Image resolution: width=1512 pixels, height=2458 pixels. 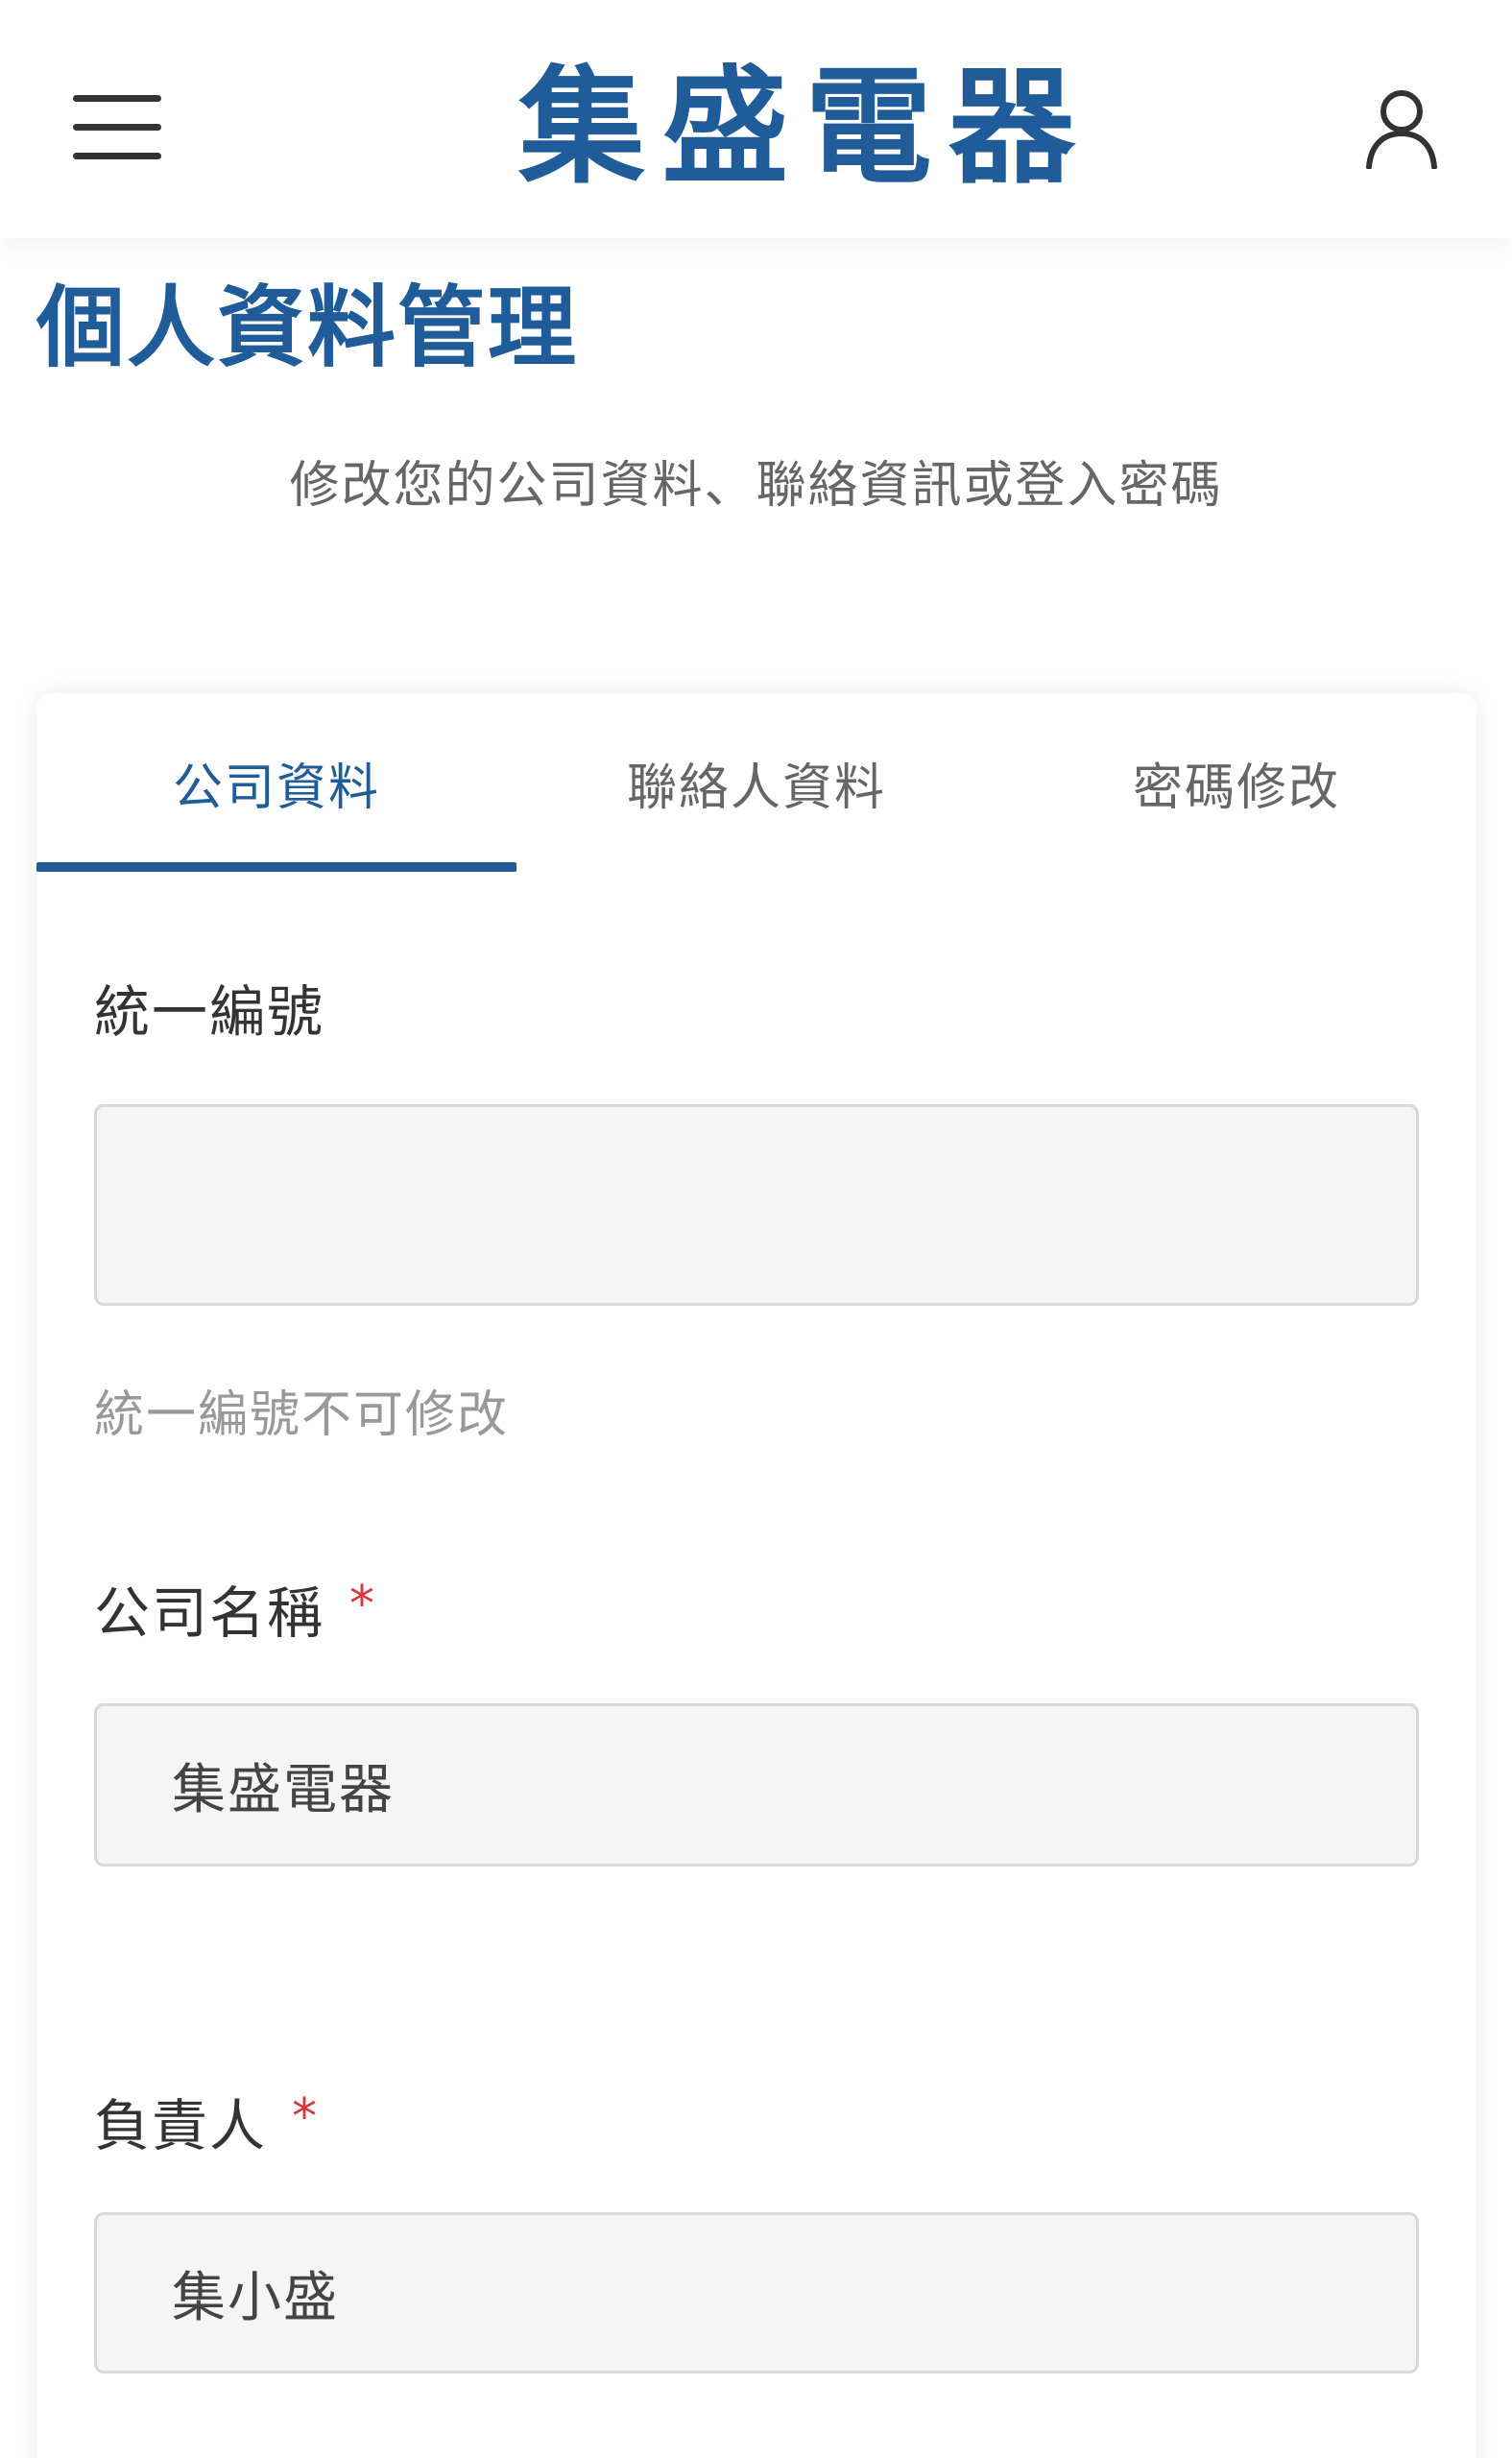 I want to click on active-tab-indicator, so click(x=276, y=867).